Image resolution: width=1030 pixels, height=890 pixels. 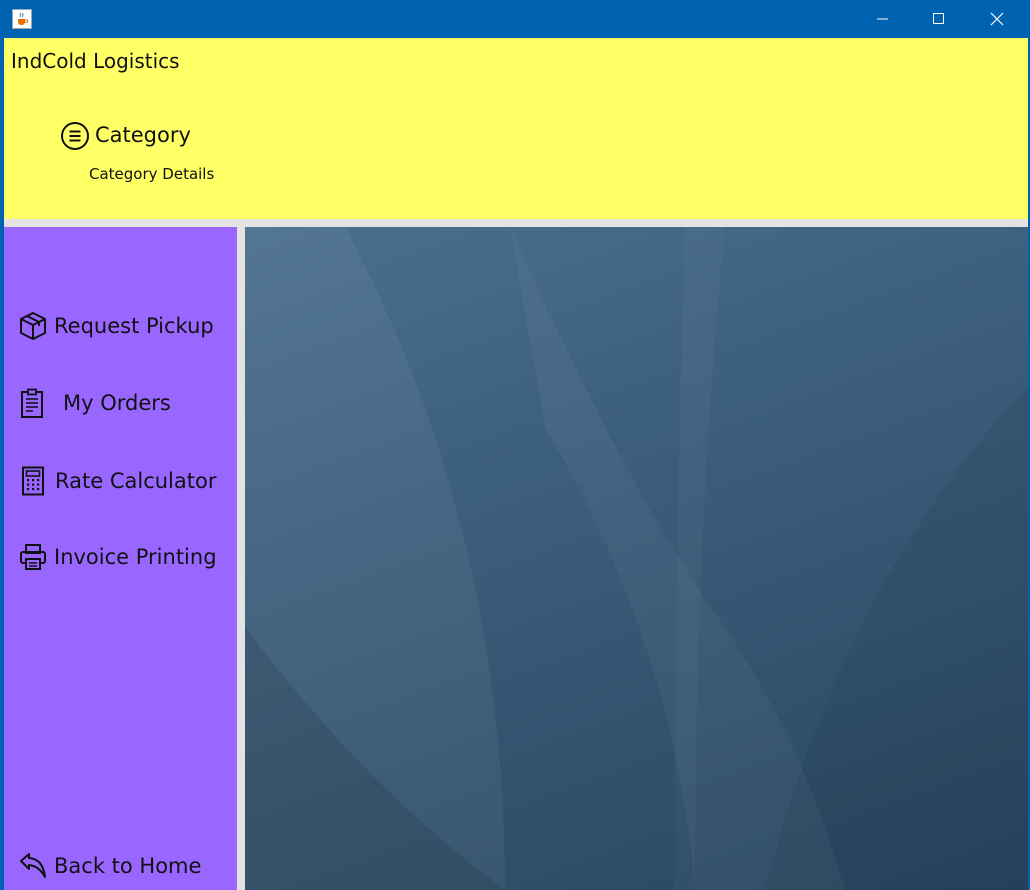 I want to click on calculator-icon, so click(x=33, y=481).